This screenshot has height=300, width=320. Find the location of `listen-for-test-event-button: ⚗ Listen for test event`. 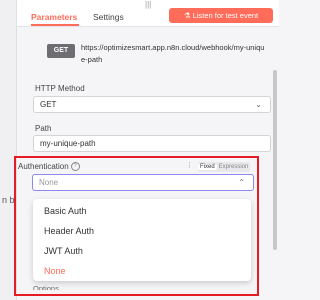

listen-for-test-event-button: ⚗ Listen for test event is located at coordinates (221, 15).